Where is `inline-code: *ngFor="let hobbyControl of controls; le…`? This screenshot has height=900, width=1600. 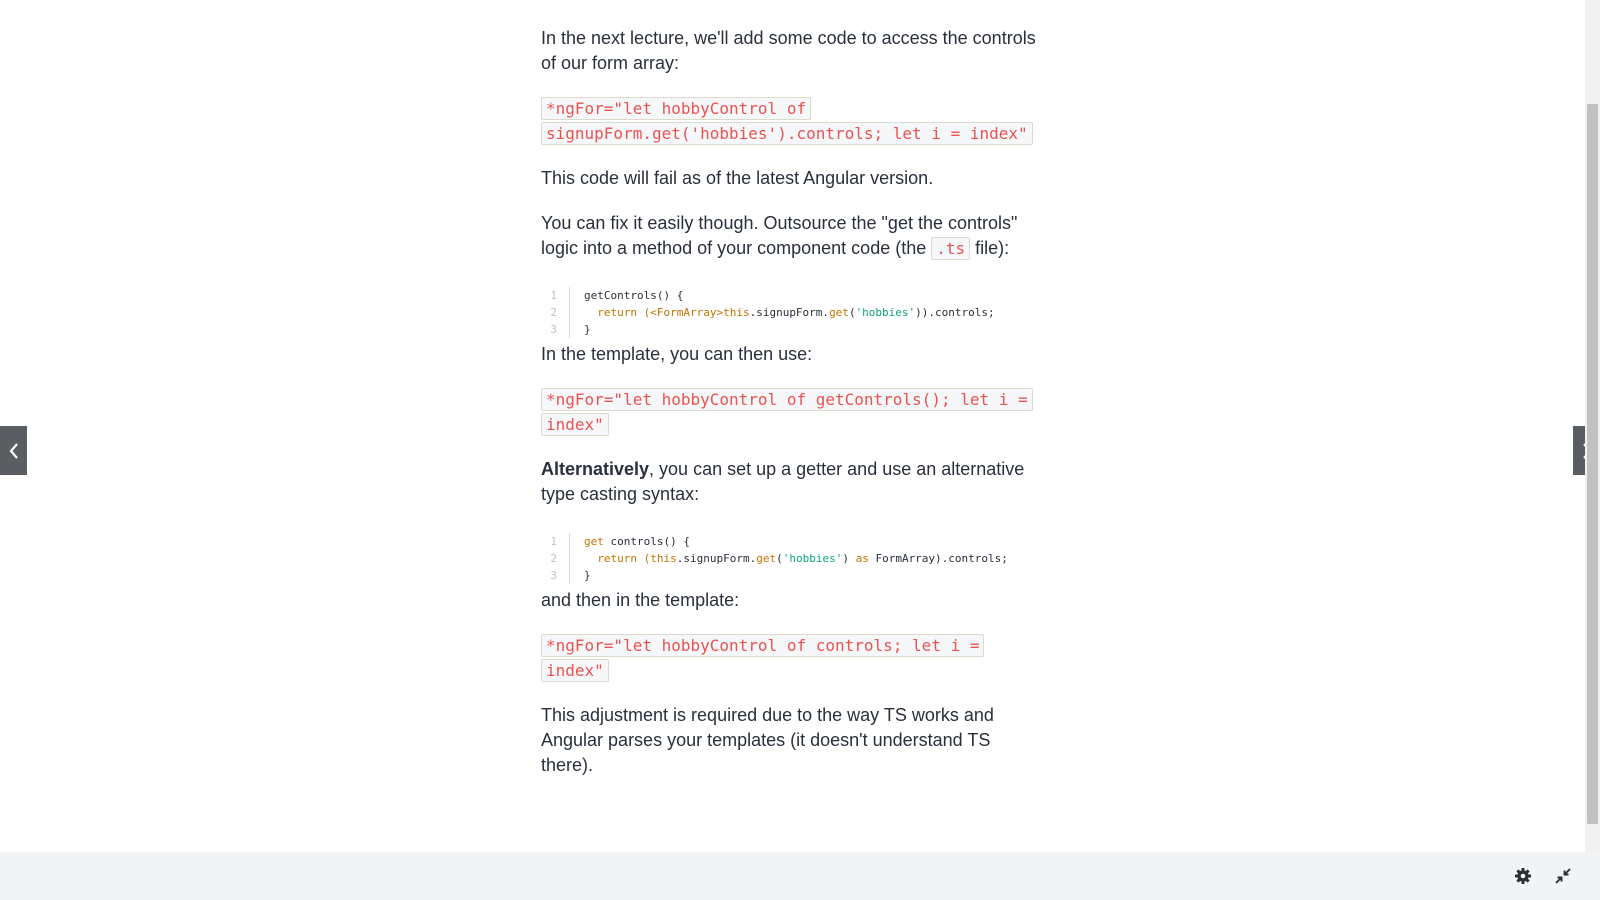
inline-code: *ngFor="let hobbyControl of controls; le… is located at coordinates (763, 658).